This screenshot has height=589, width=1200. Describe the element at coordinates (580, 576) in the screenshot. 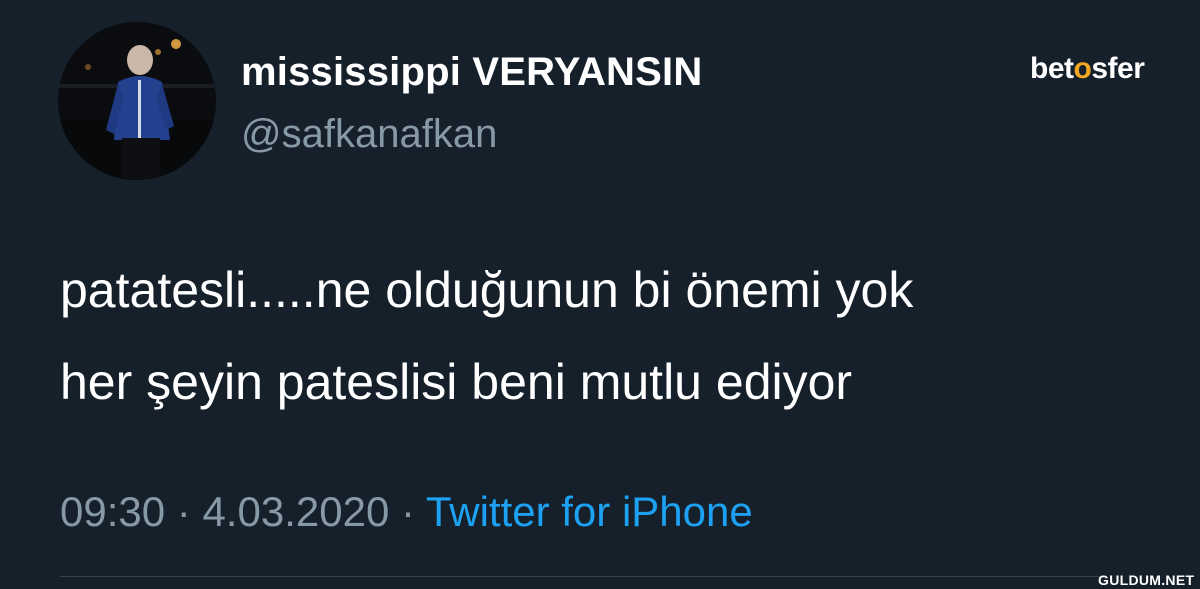

I see `divider` at that location.